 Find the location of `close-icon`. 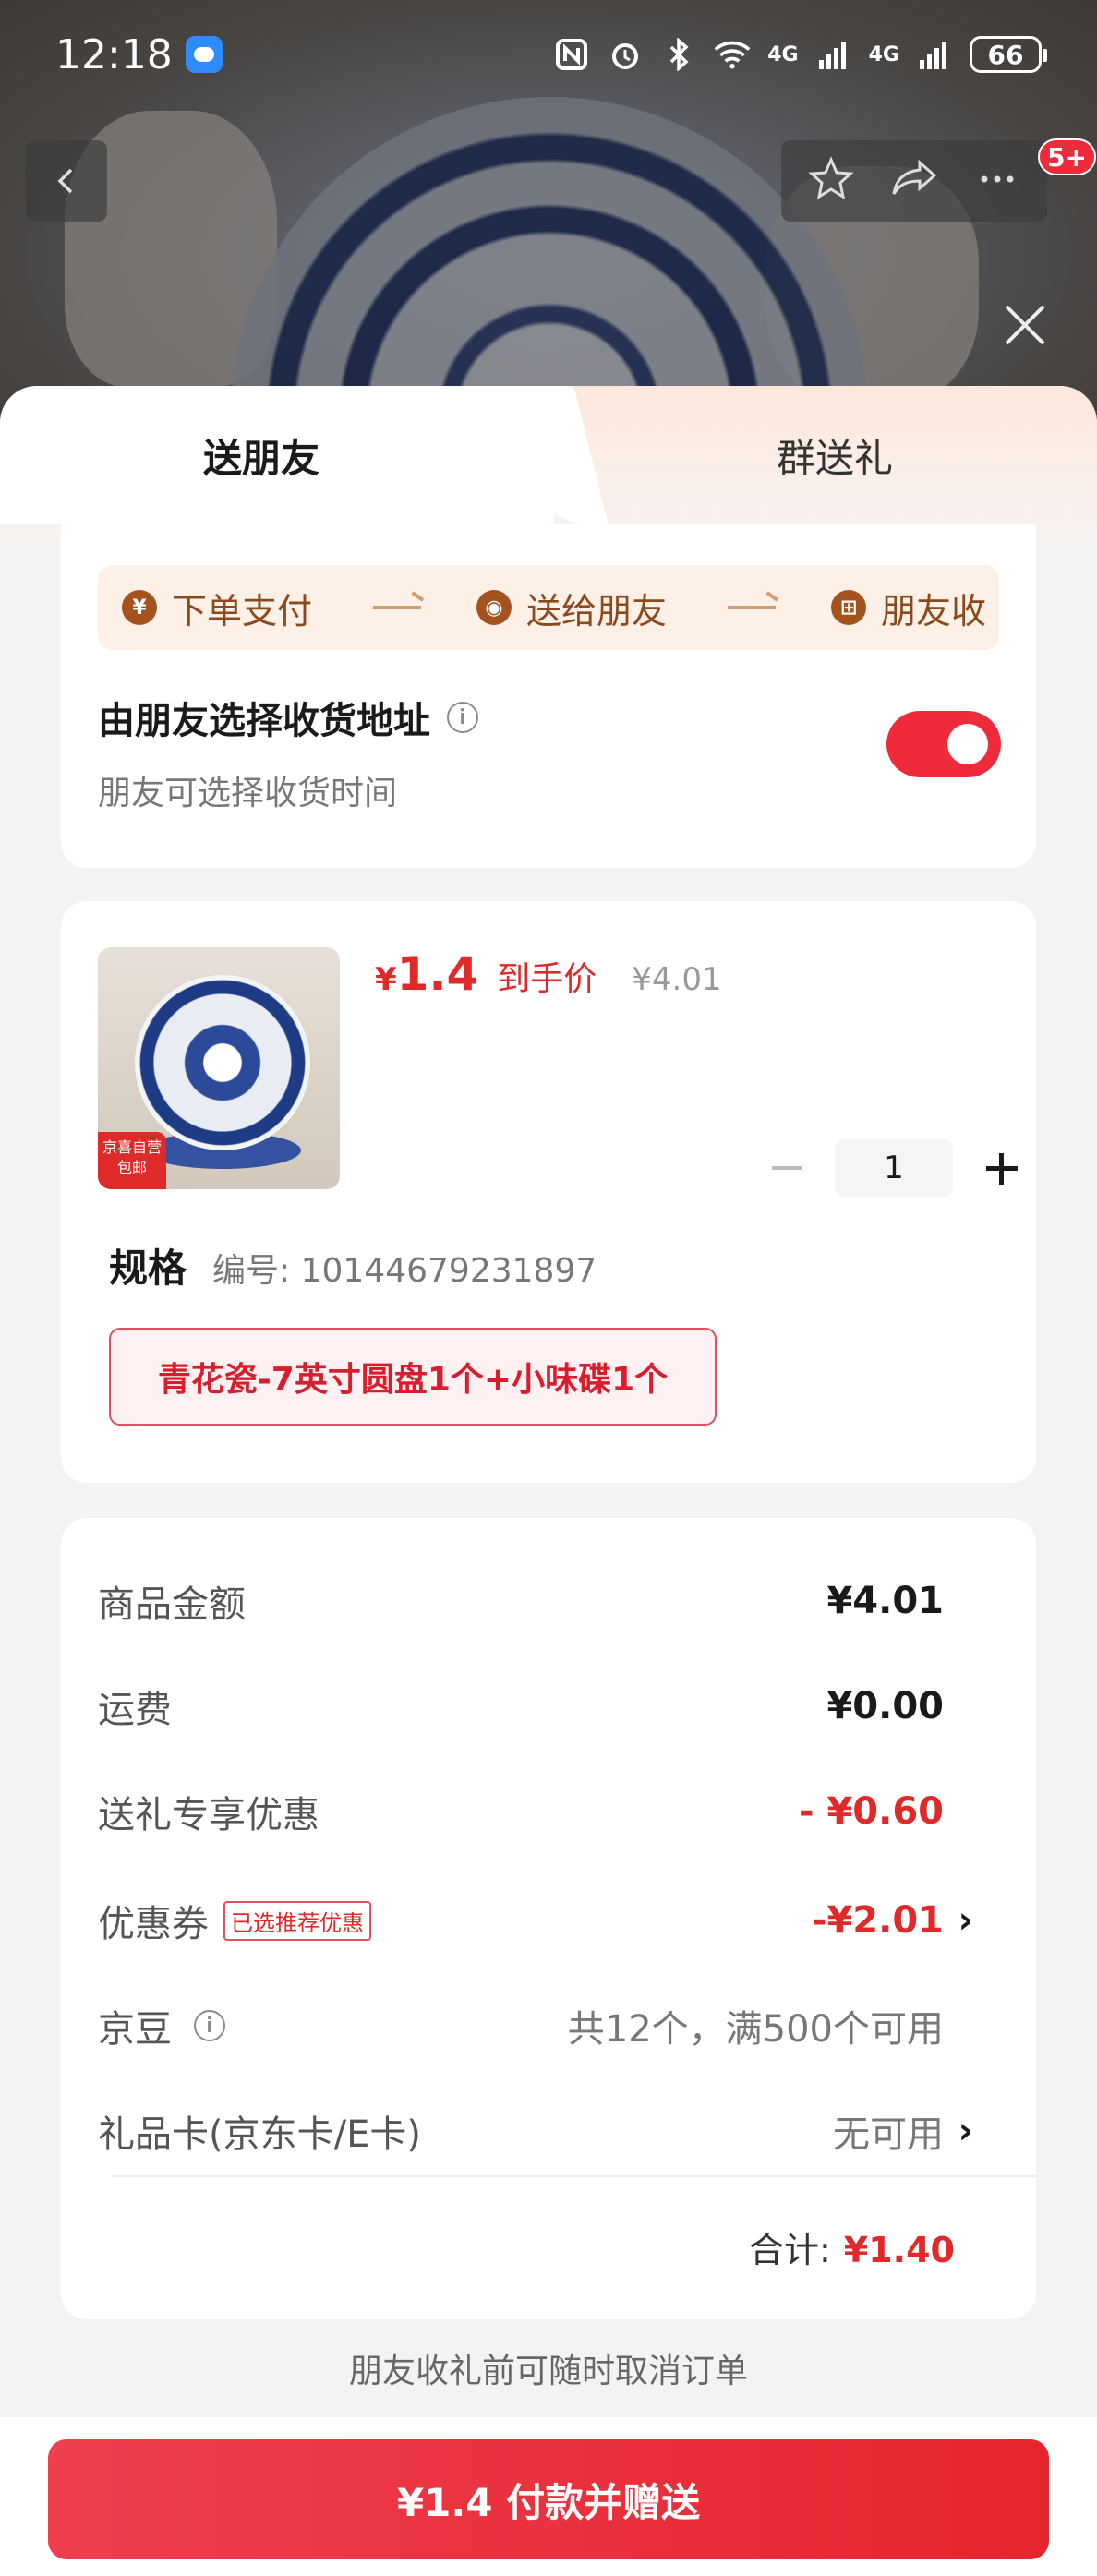

close-icon is located at coordinates (1025, 325).